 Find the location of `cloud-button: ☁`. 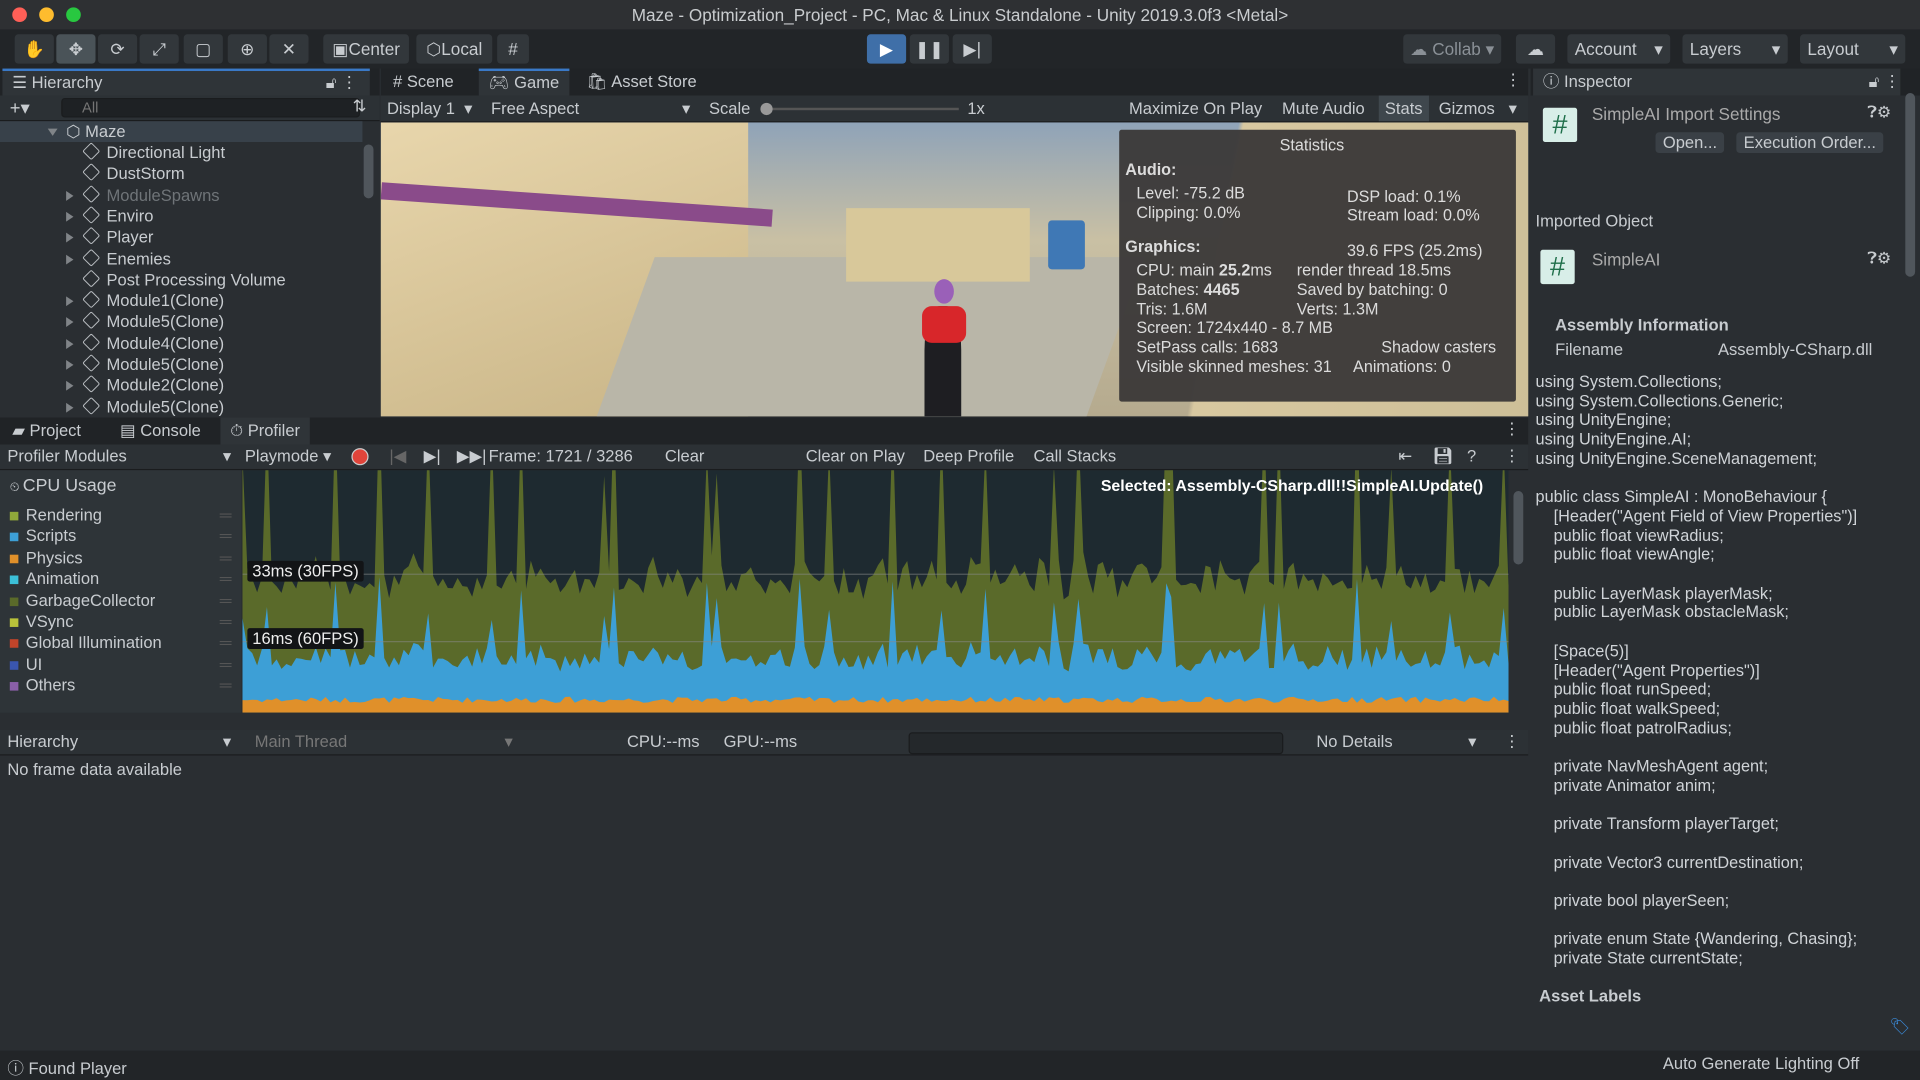

cloud-button: ☁ is located at coordinates (1535, 49).